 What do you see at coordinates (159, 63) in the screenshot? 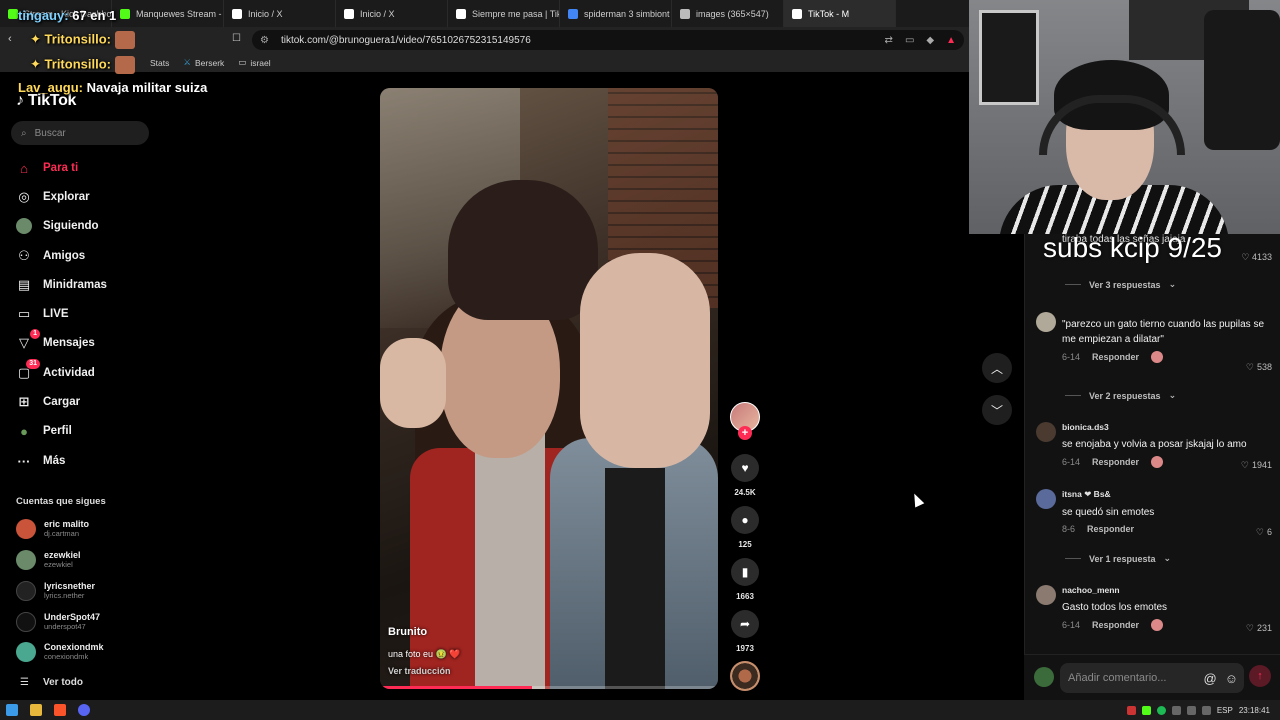
I see `bookmark-stats: Stats` at bounding box center [159, 63].